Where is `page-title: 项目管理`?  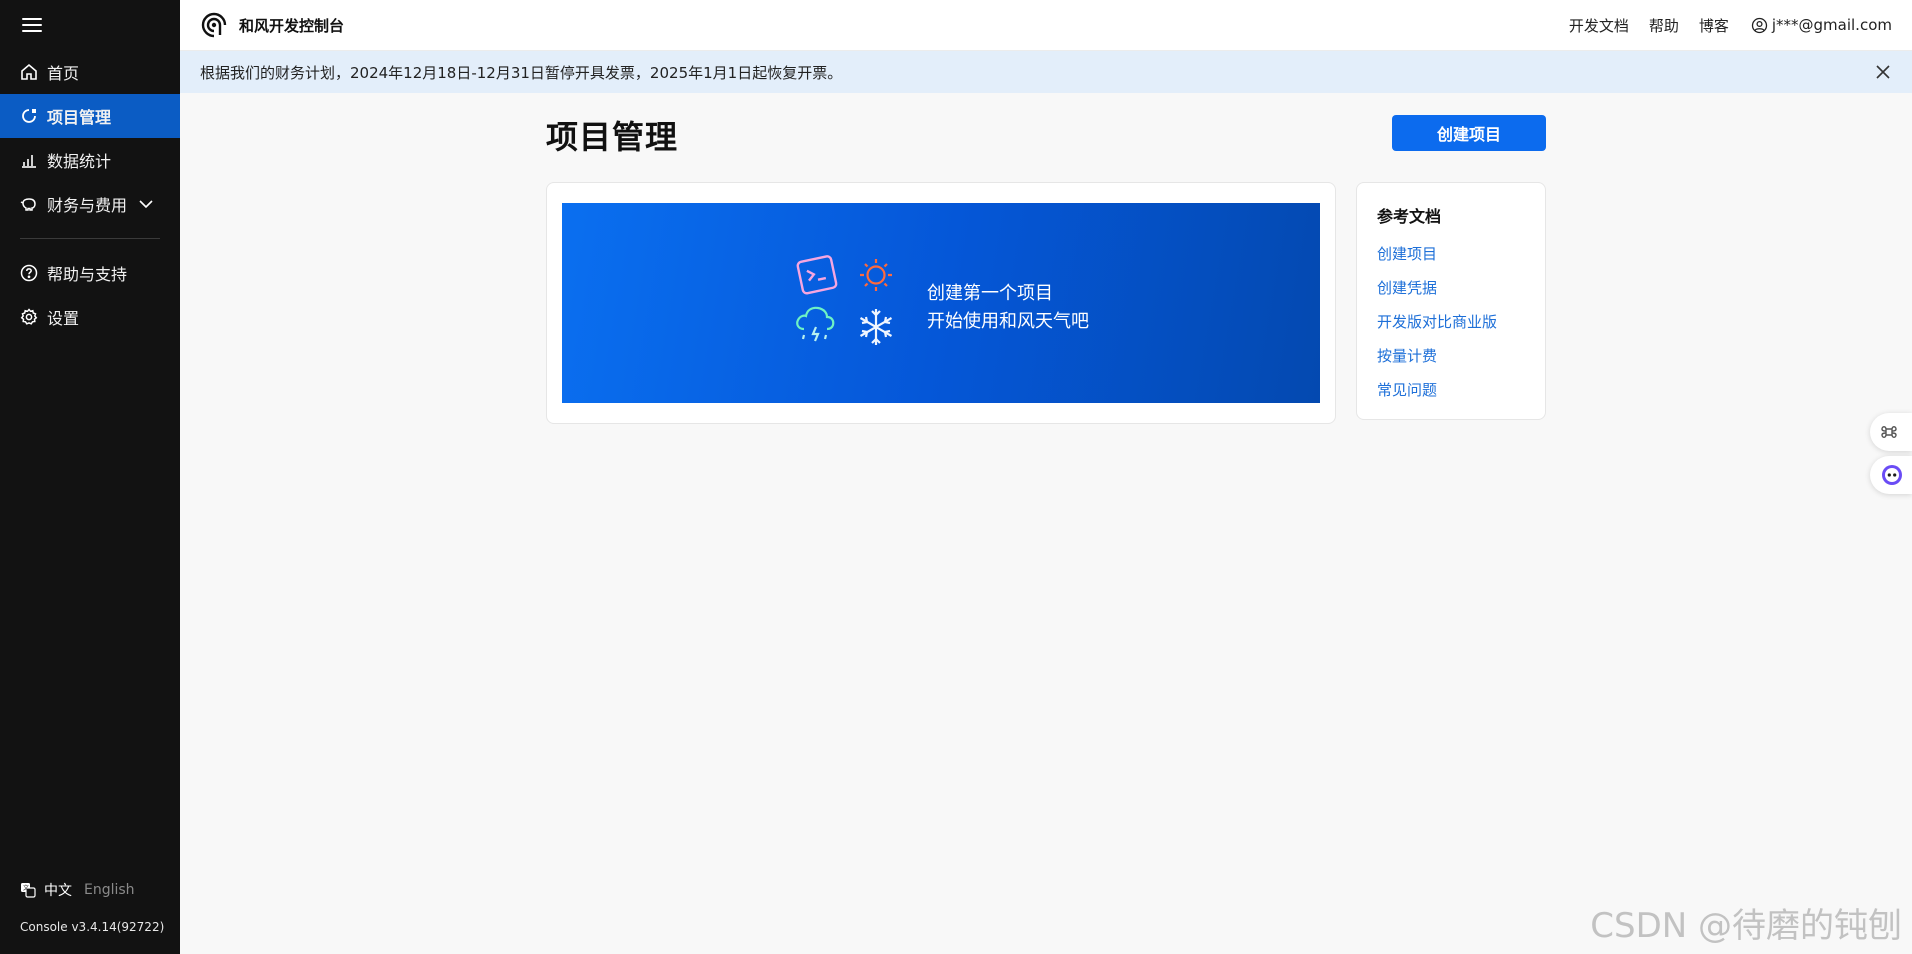
page-title: 项目管理 is located at coordinates (612, 137).